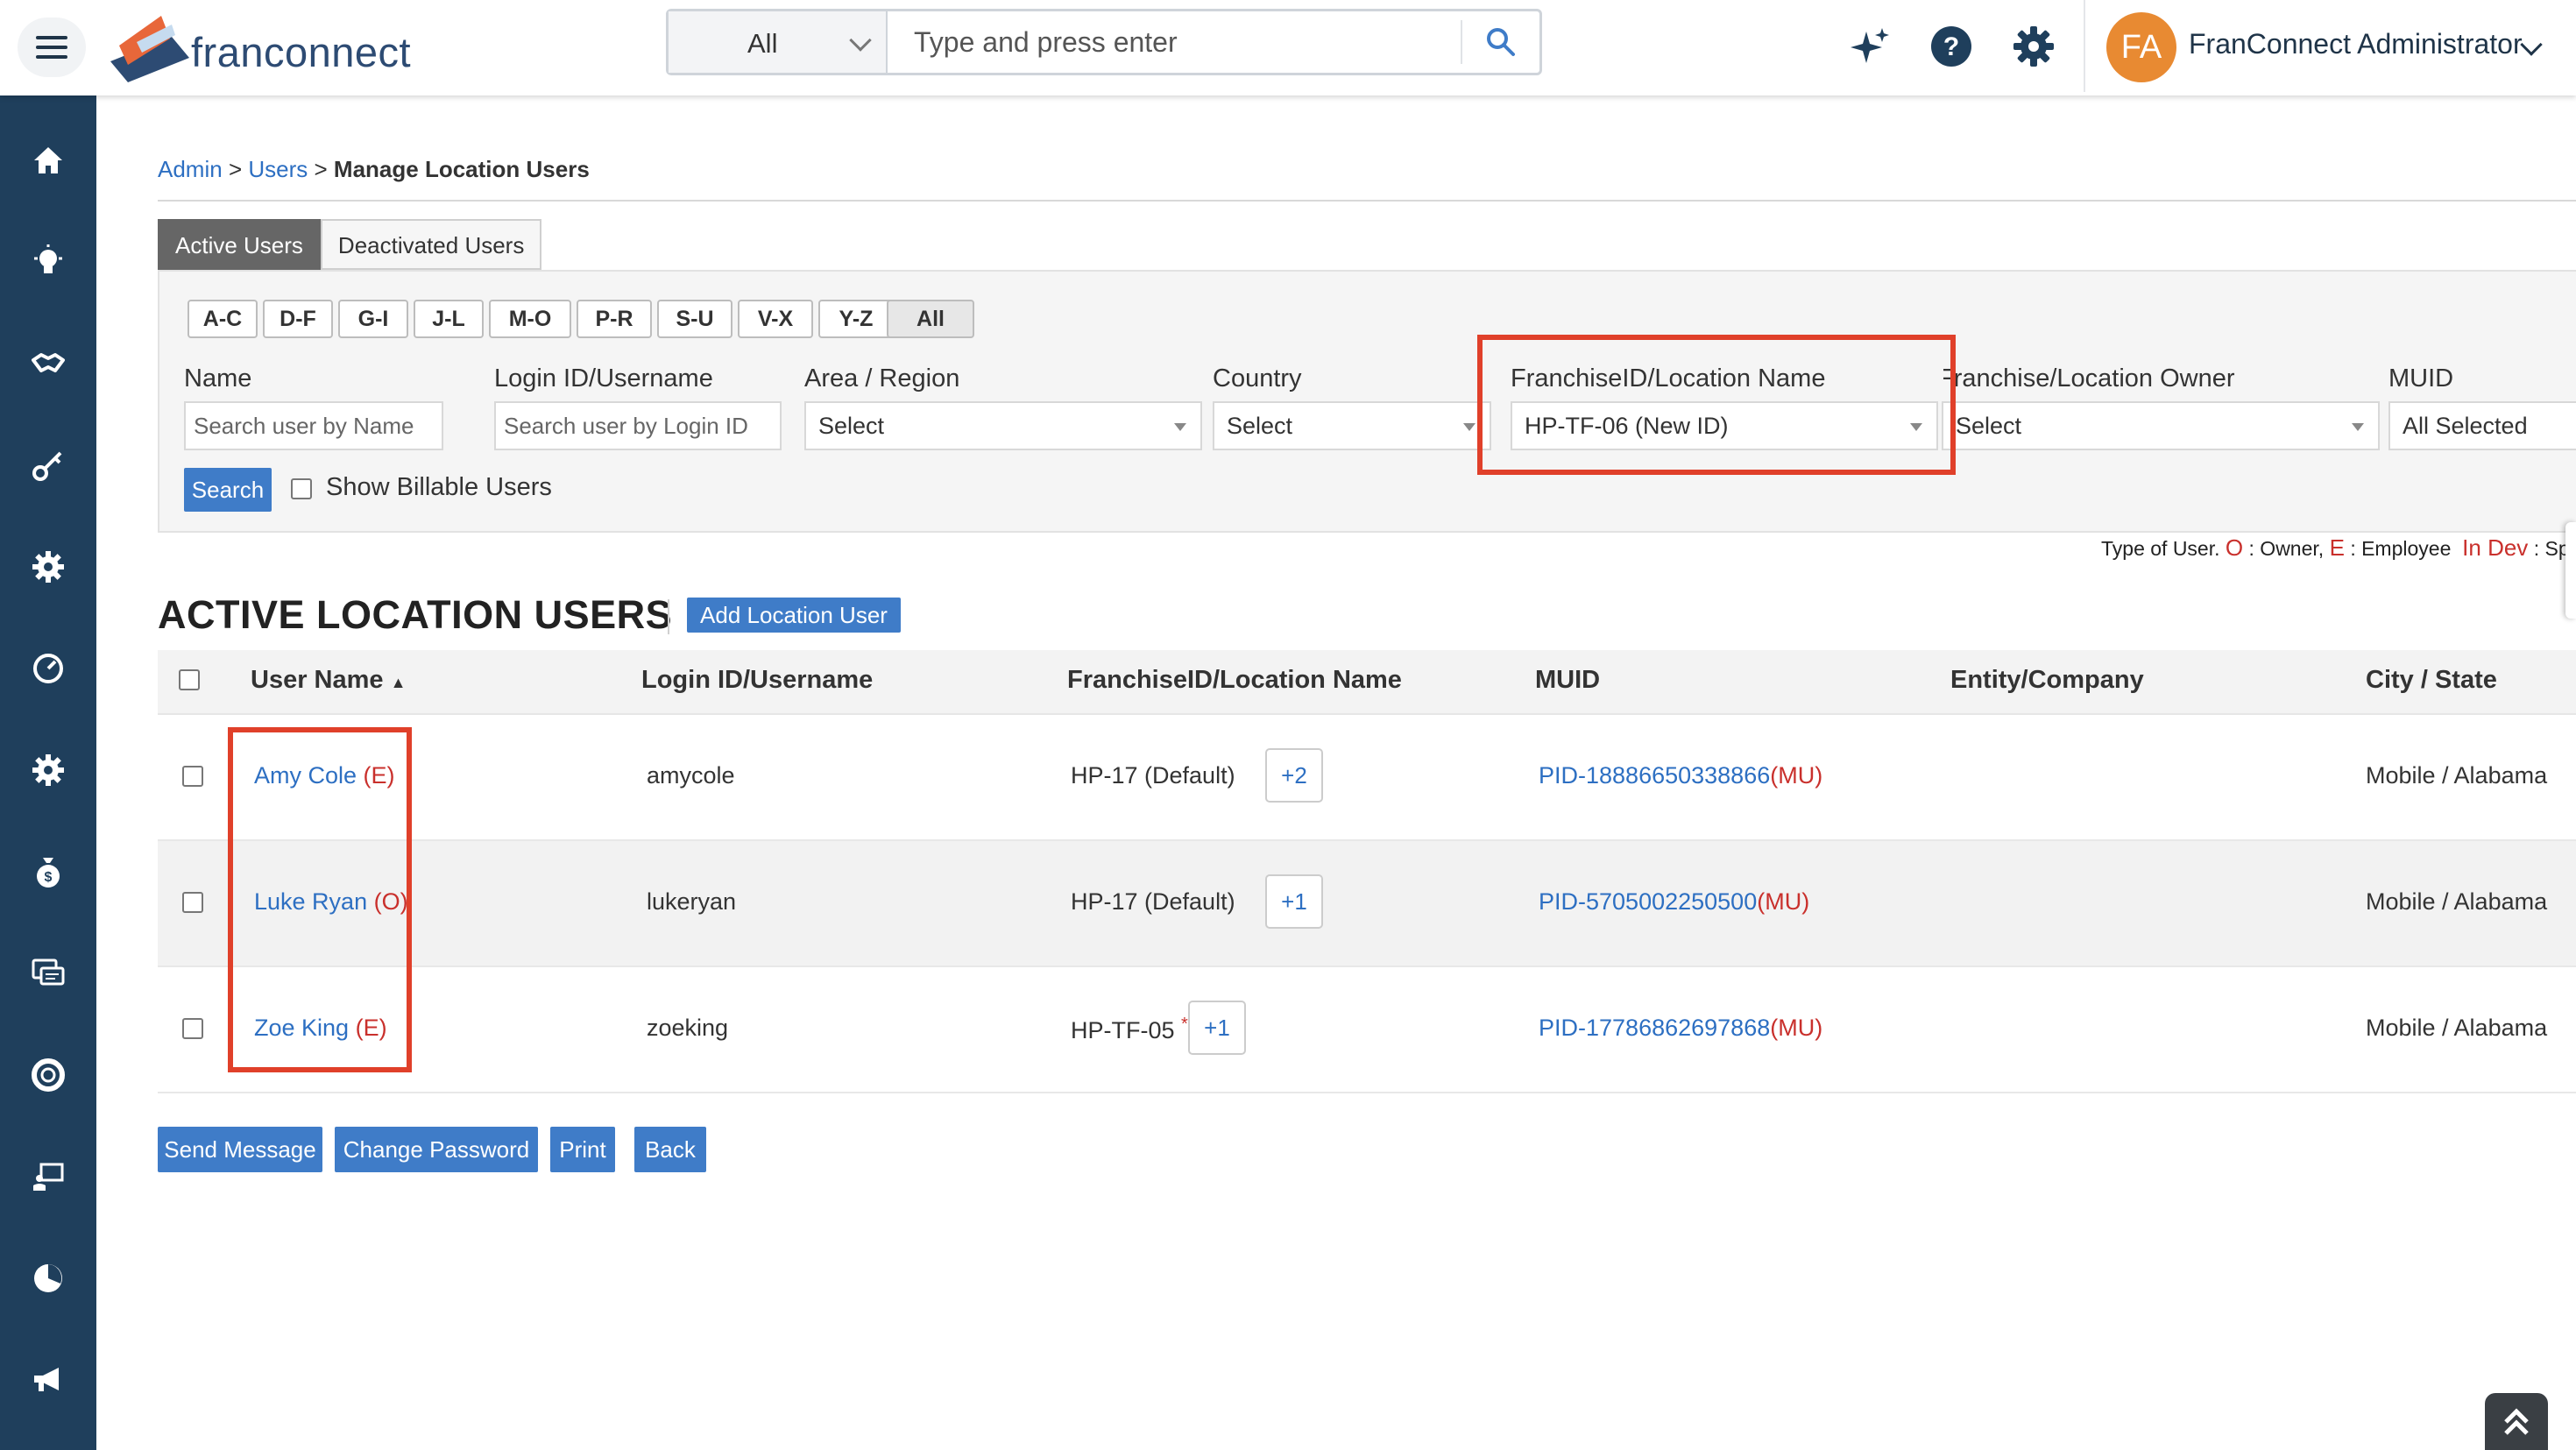 The height and width of the screenshot is (1450, 2576). What do you see at coordinates (2482, 425) in the screenshot?
I see `muid-select: All Selected` at bounding box center [2482, 425].